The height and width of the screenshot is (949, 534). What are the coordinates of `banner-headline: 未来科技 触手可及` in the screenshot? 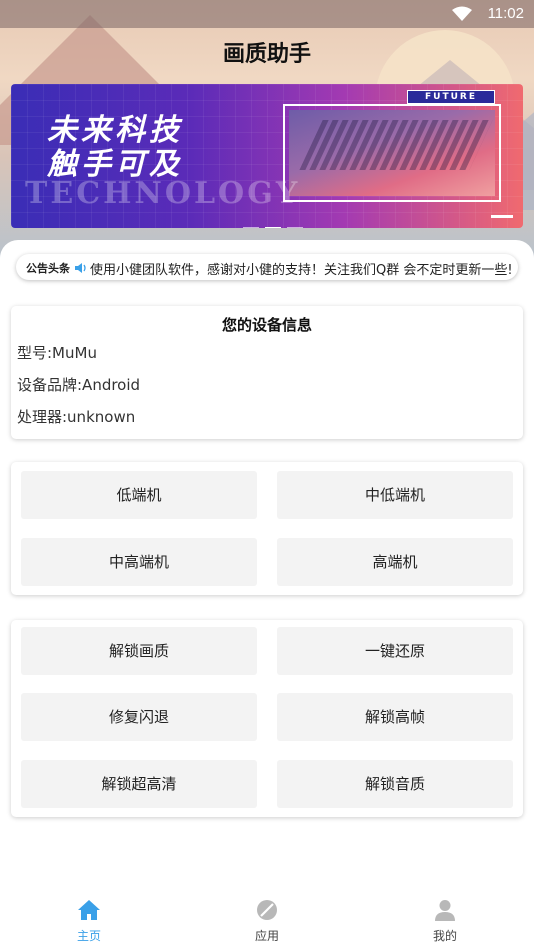 It's located at (115, 147).